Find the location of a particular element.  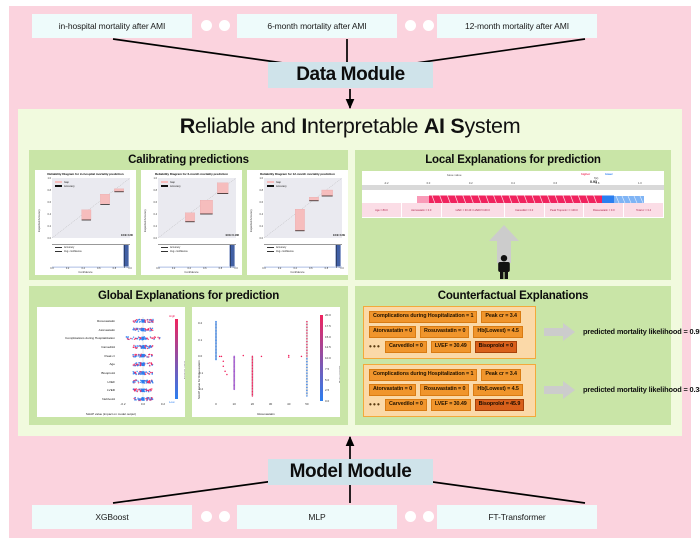

force-feature-label: Total cr = 3.4 is located at coordinates (644, 210).